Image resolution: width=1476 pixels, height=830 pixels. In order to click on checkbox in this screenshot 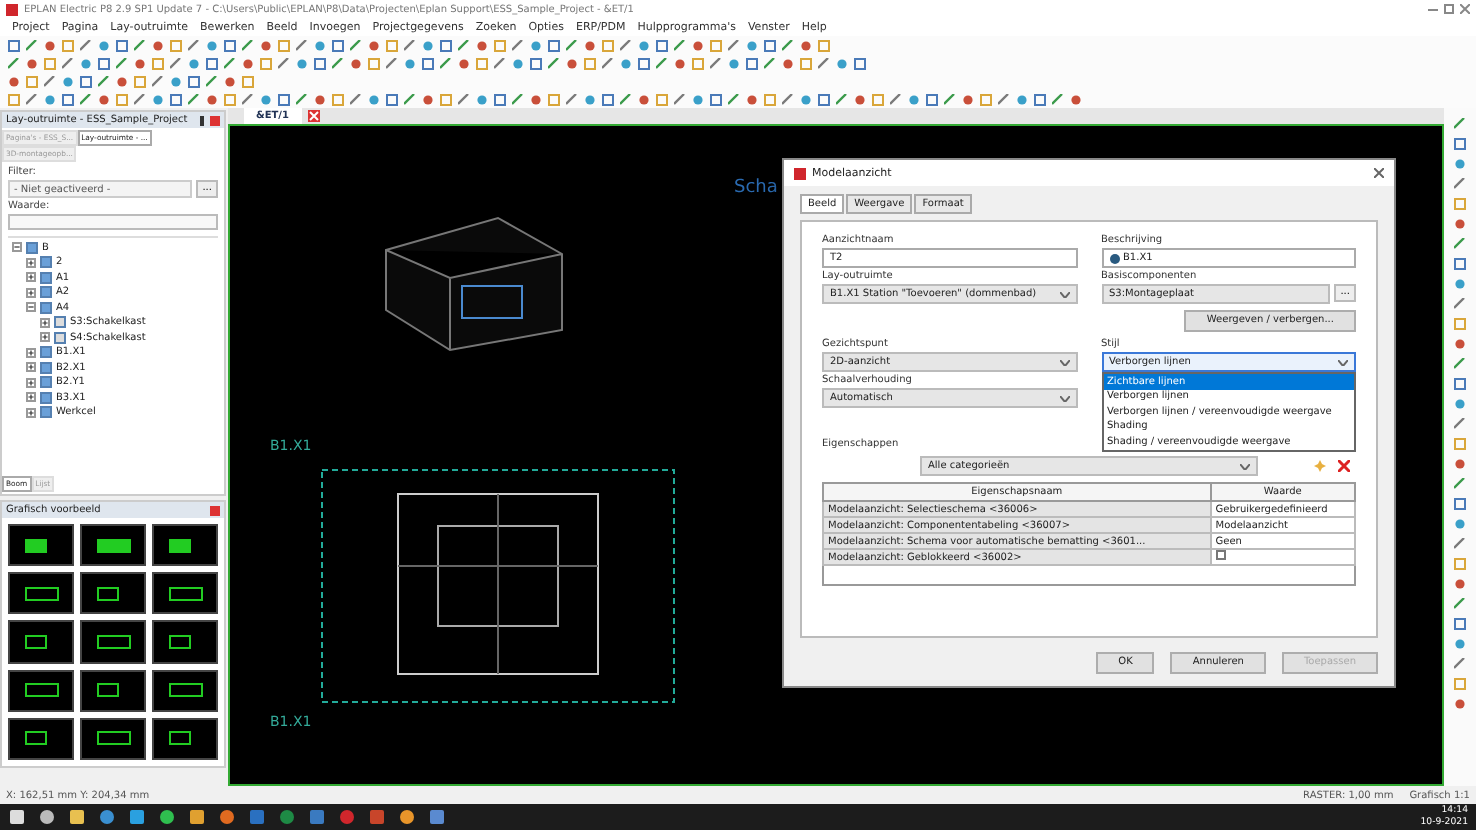, I will do `click(1220, 555)`.